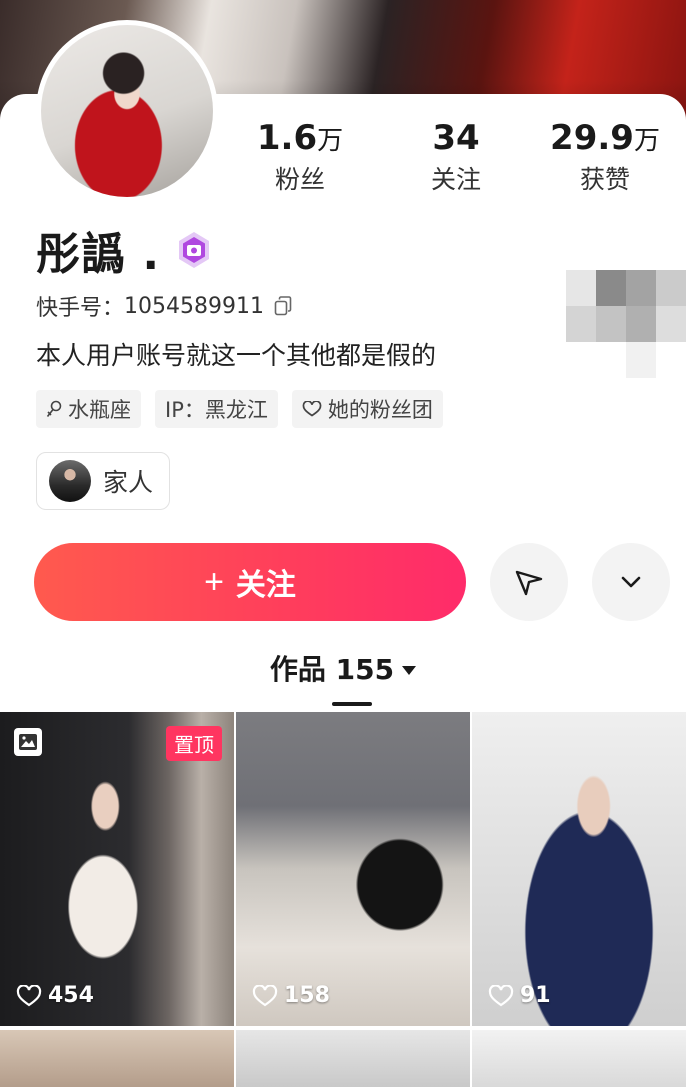  I want to click on user-id-row: 快手号： 1054589911, so click(164, 306).